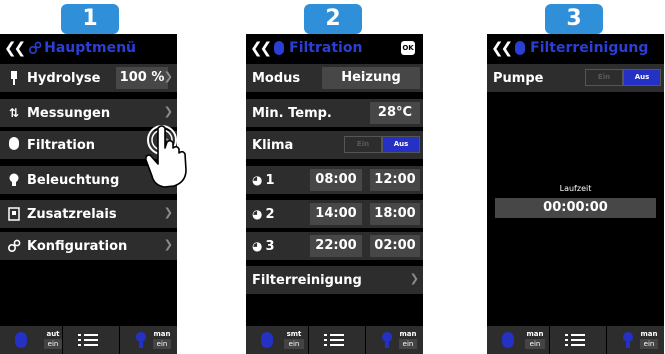 The image size is (665, 354). Describe the element at coordinates (270, 214) in the screenshot. I see `timer-number: 2` at that location.